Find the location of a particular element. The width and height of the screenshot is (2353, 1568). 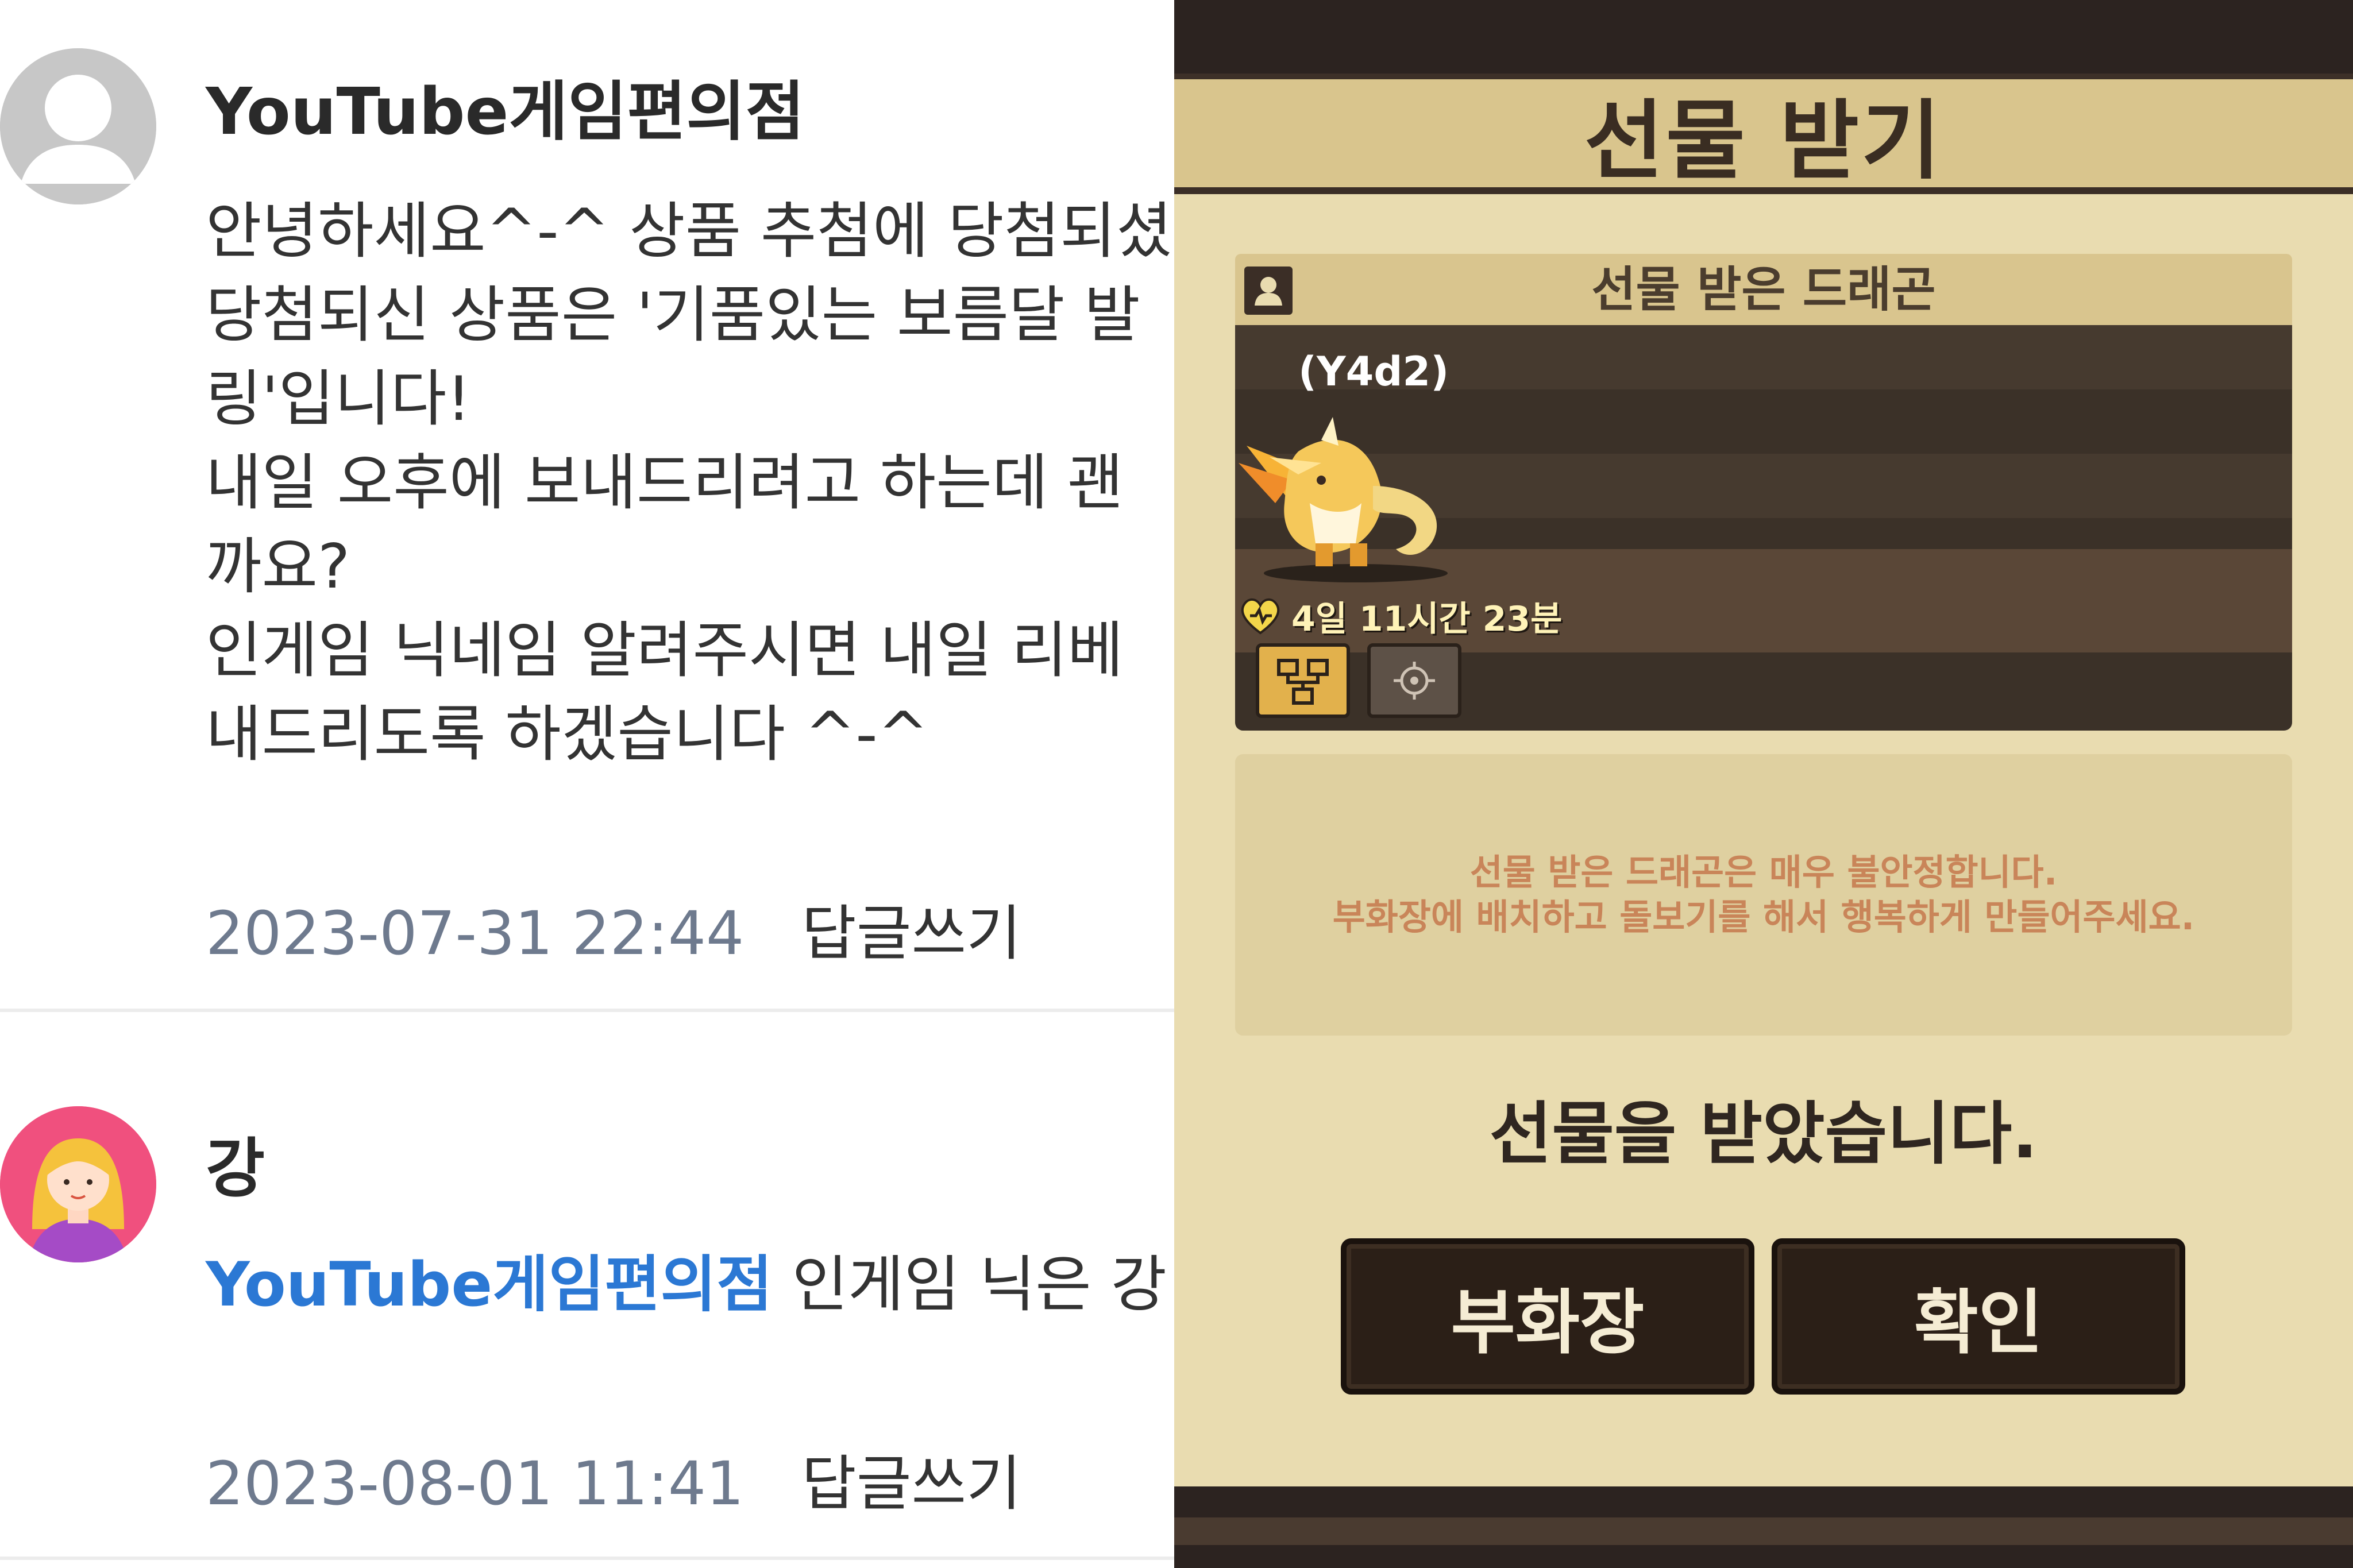

comment-date: 2023-08-01 11:41 is located at coordinates (475, 1484).